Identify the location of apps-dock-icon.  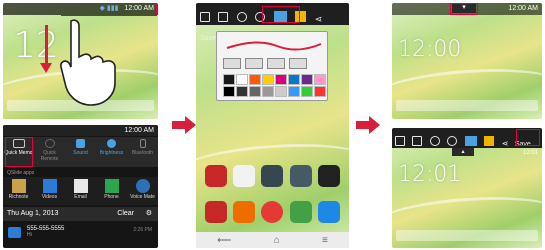
(328, 212).